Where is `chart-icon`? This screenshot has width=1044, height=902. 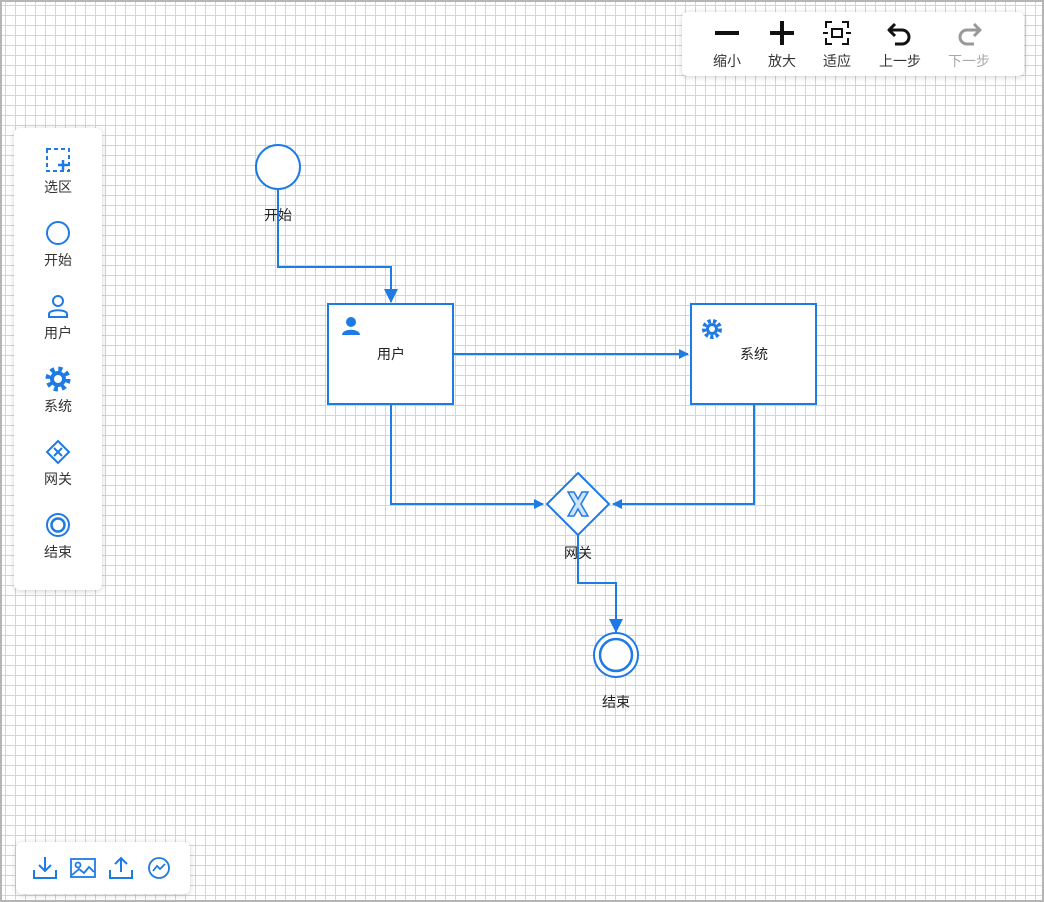
chart-icon is located at coordinates (159, 868).